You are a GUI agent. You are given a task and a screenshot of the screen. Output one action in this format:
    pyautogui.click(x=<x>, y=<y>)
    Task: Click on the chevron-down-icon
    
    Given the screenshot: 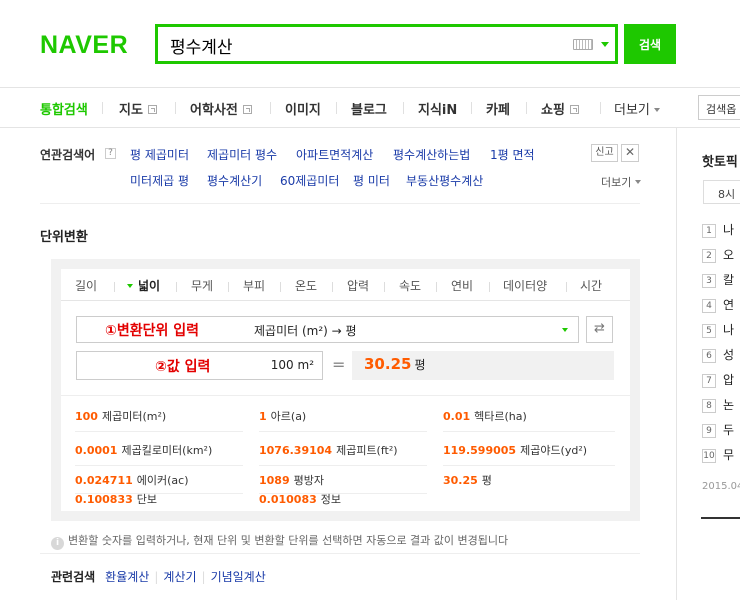 What is the action you would take?
    pyautogui.click(x=656, y=110)
    